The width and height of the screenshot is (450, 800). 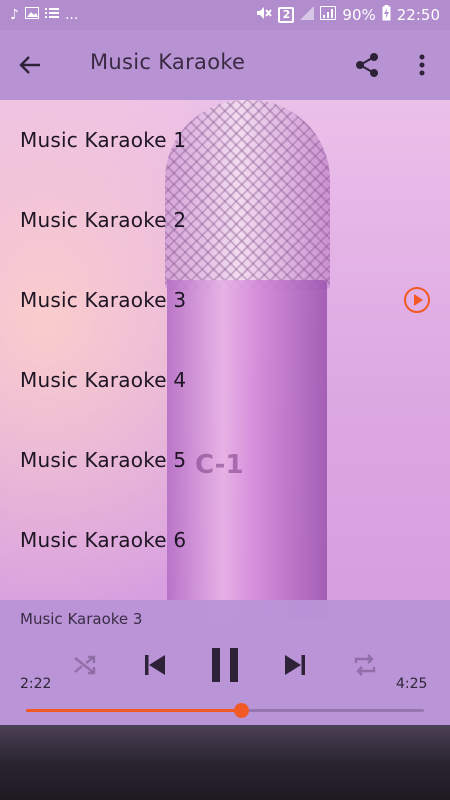 What do you see at coordinates (241, 710) in the screenshot?
I see `seek-thumb` at bounding box center [241, 710].